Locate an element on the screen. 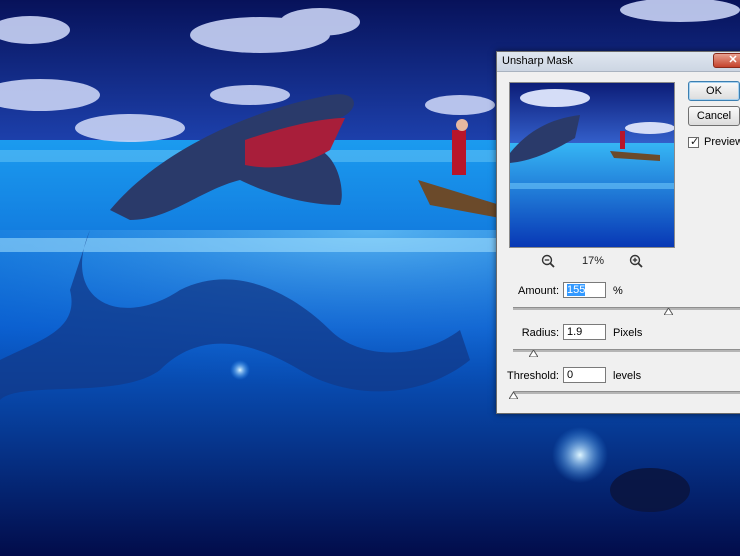 This screenshot has height=556, width=740. ok-button: OK is located at coordinates (714, 91).